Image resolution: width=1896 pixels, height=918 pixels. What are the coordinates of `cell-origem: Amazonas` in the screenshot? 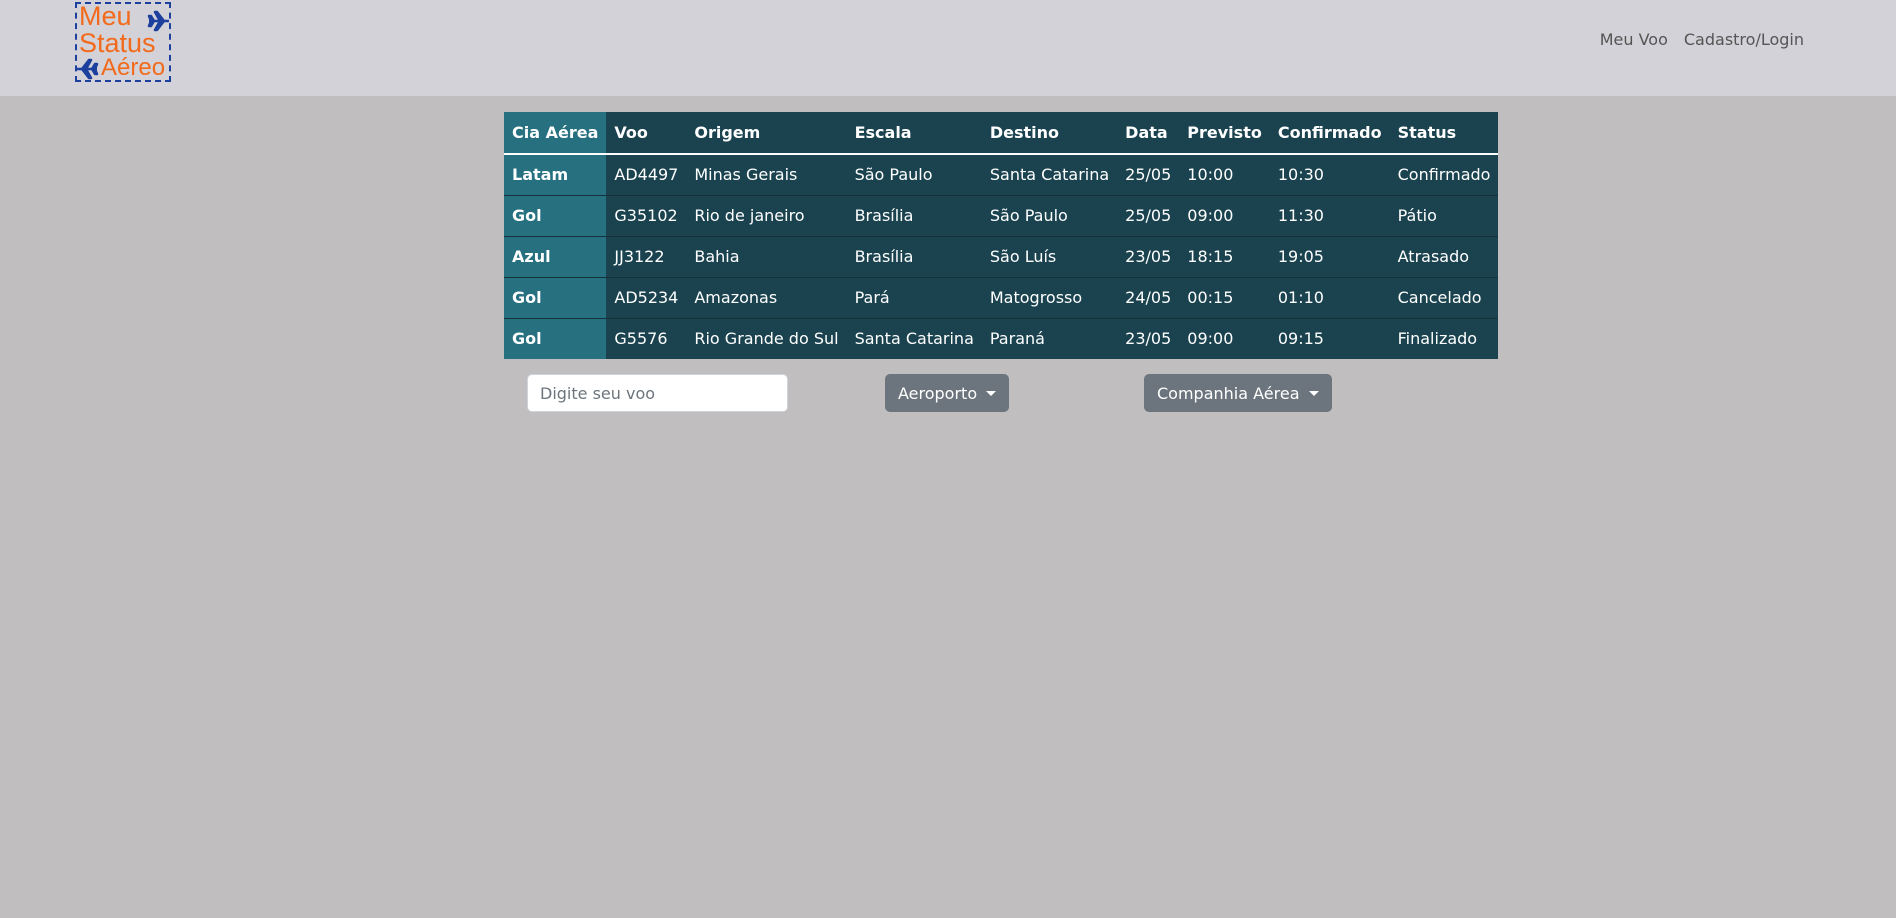 It's located at (766, 297).